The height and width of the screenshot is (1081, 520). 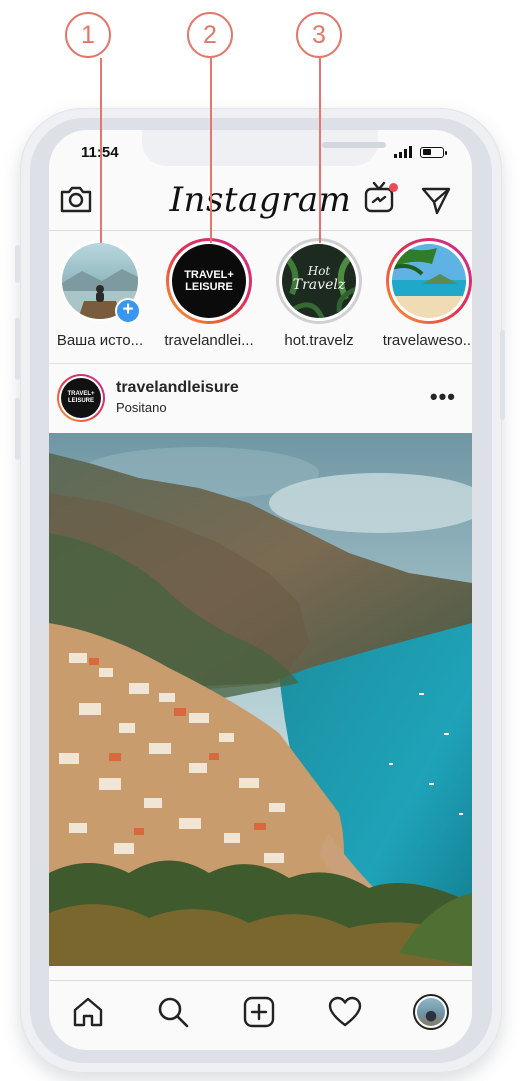 I want to click on callout-2: 2, so click(x=210, y=35).